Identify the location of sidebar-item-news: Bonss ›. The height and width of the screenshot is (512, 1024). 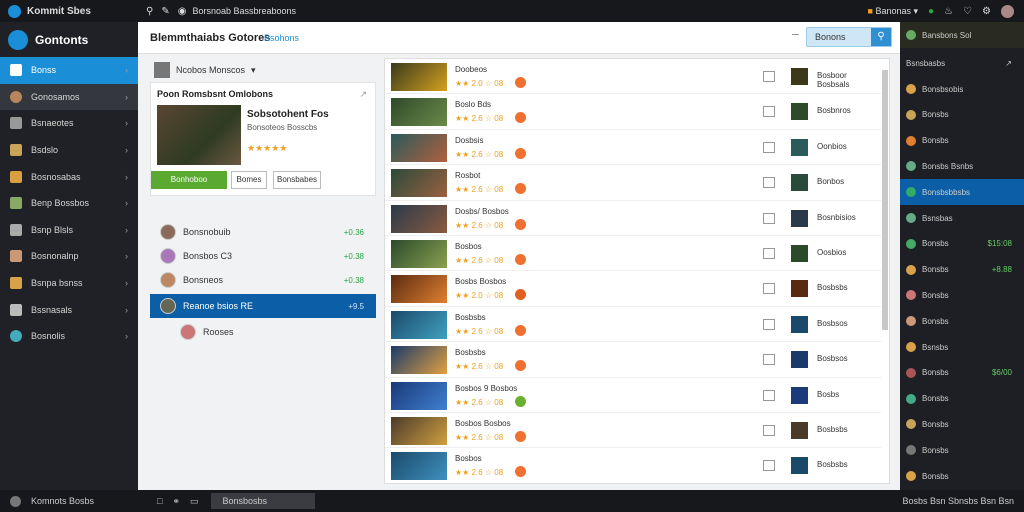
(69, 70).